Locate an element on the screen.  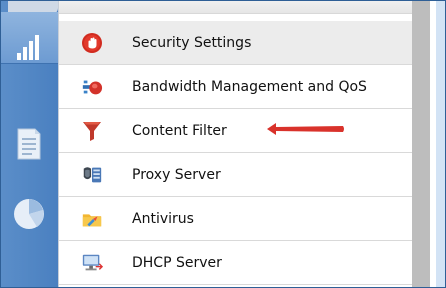
proxy-server-icon is located at coordinates (92, 175).